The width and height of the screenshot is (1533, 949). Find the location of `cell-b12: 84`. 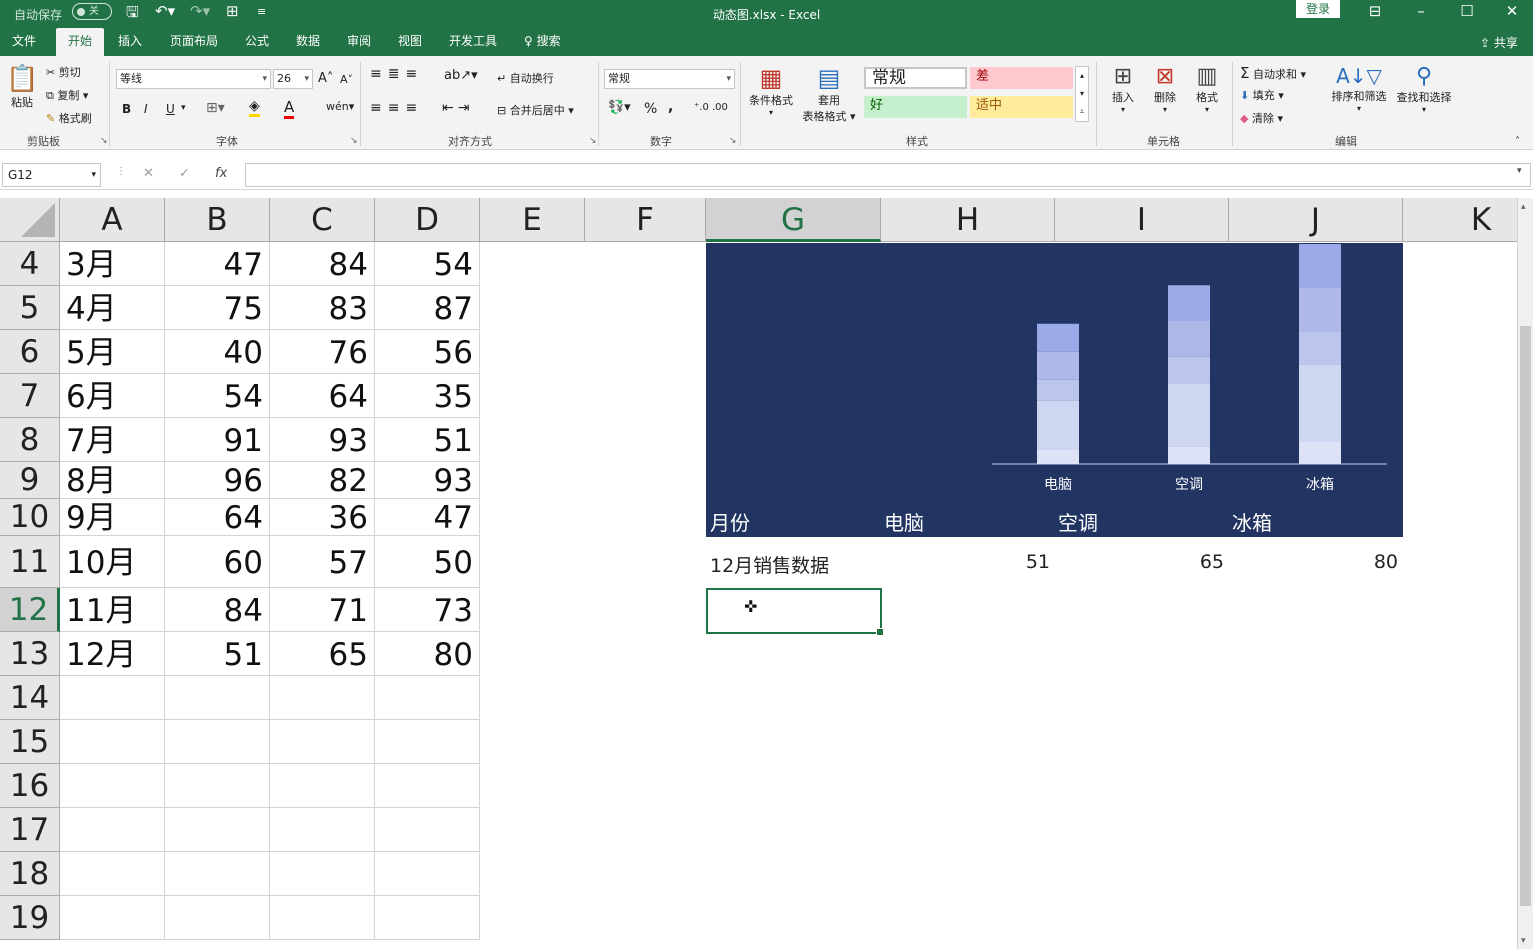

cell-b12: 84 is located at coordinates (217, 610).